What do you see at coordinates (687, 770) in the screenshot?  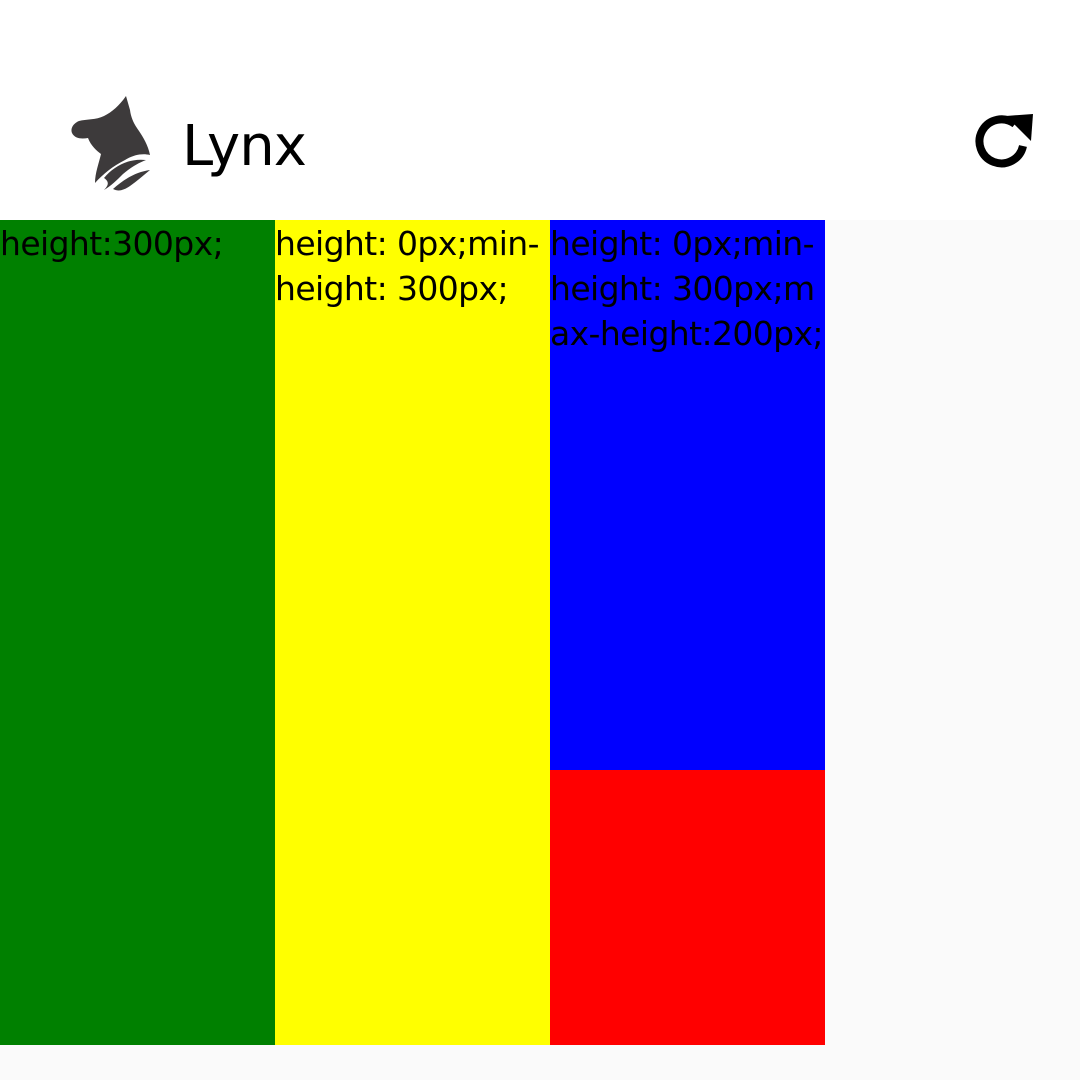 I see `red-box-label` at bounding box center [687, 770].